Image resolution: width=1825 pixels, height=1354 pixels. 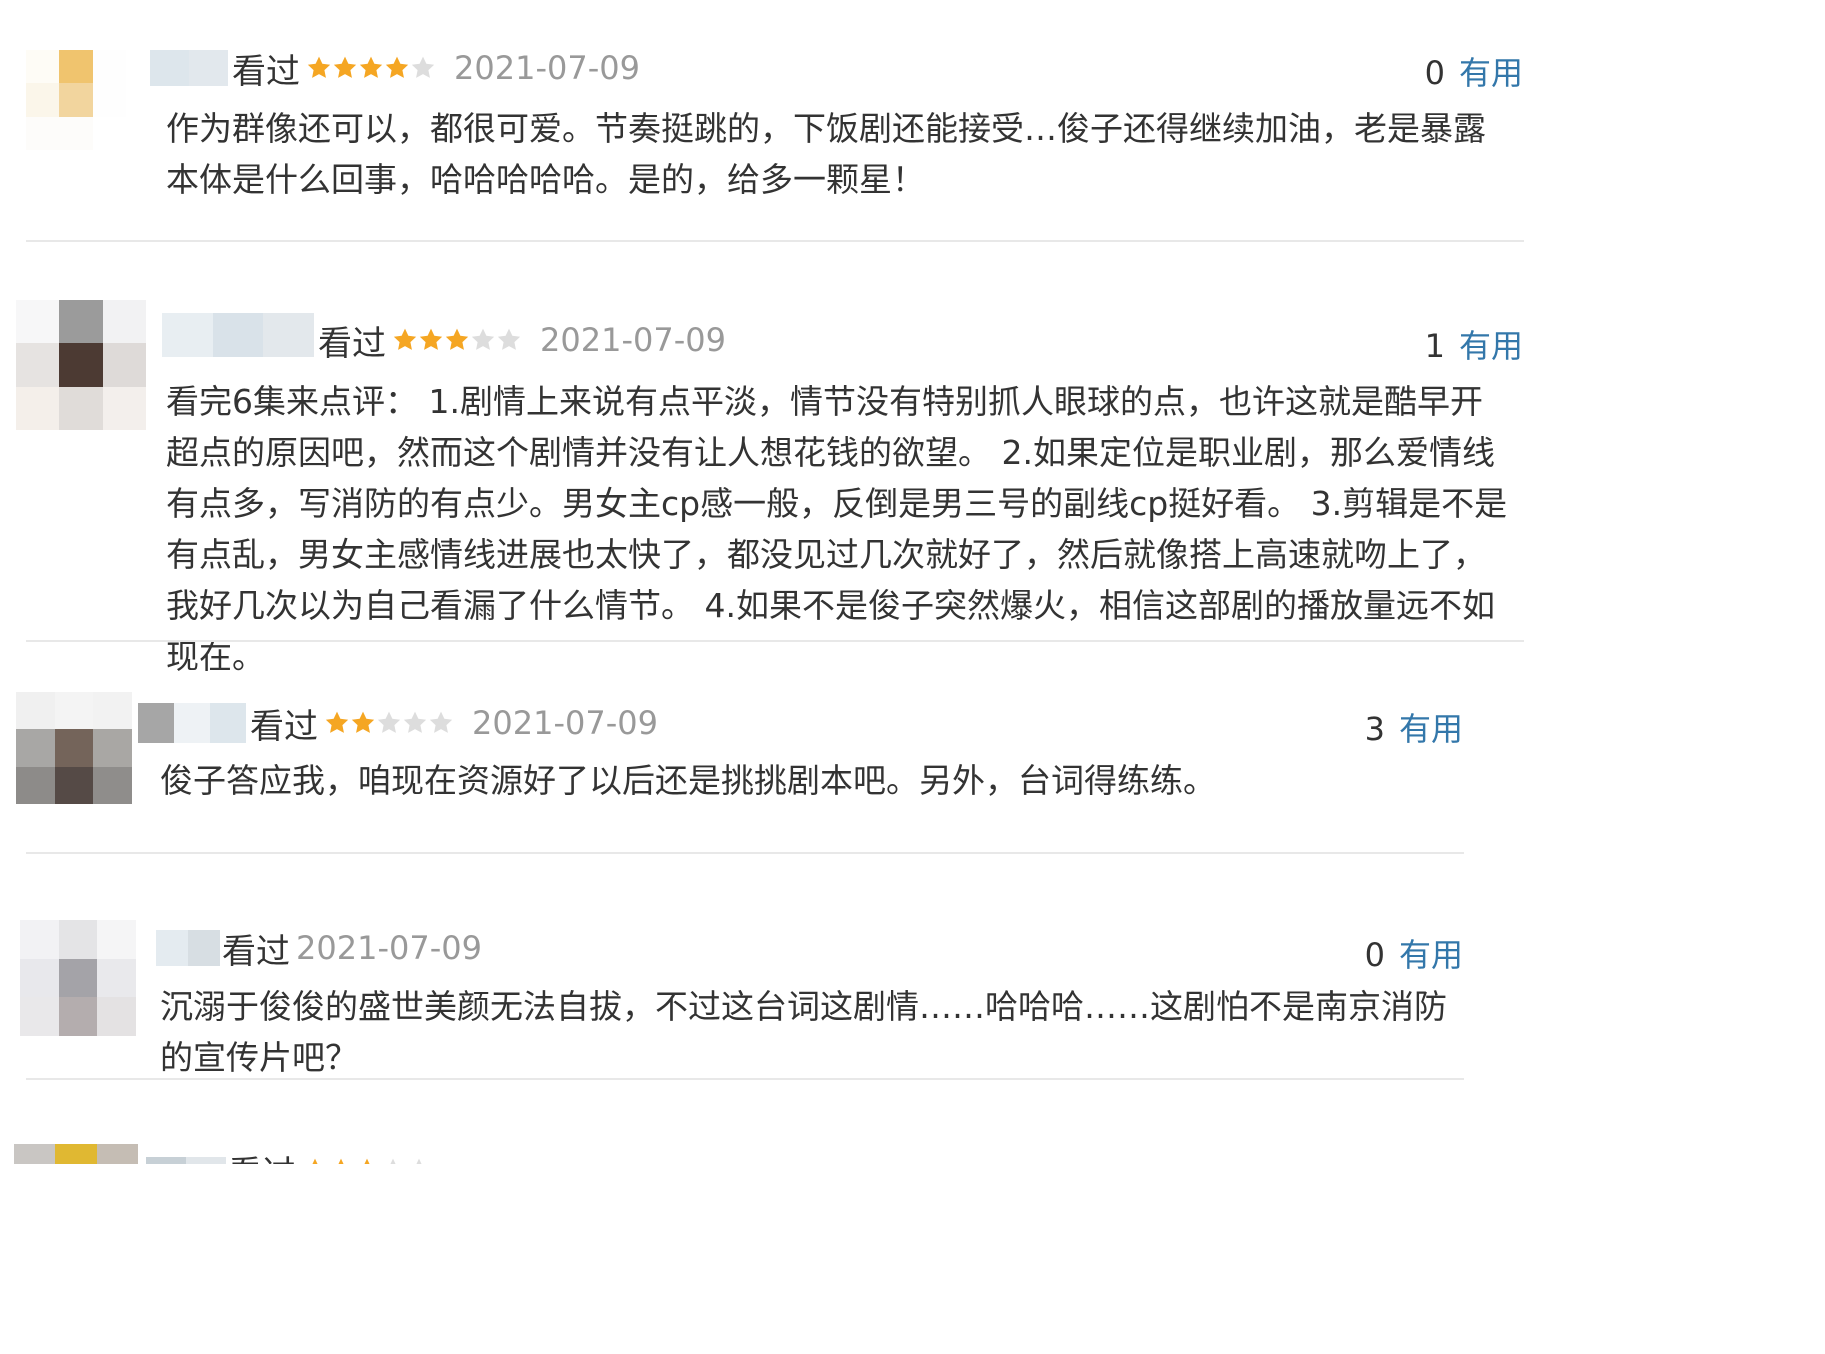 I want to click on watched-label: 看过, so click(x=262, y=1155).